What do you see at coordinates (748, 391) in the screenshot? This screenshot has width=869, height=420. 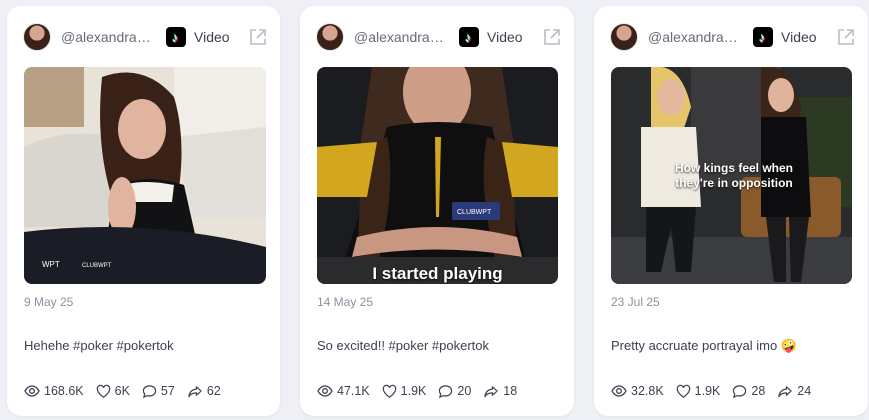 I see `comments-stat: 28` at bounding box center [748, 391].